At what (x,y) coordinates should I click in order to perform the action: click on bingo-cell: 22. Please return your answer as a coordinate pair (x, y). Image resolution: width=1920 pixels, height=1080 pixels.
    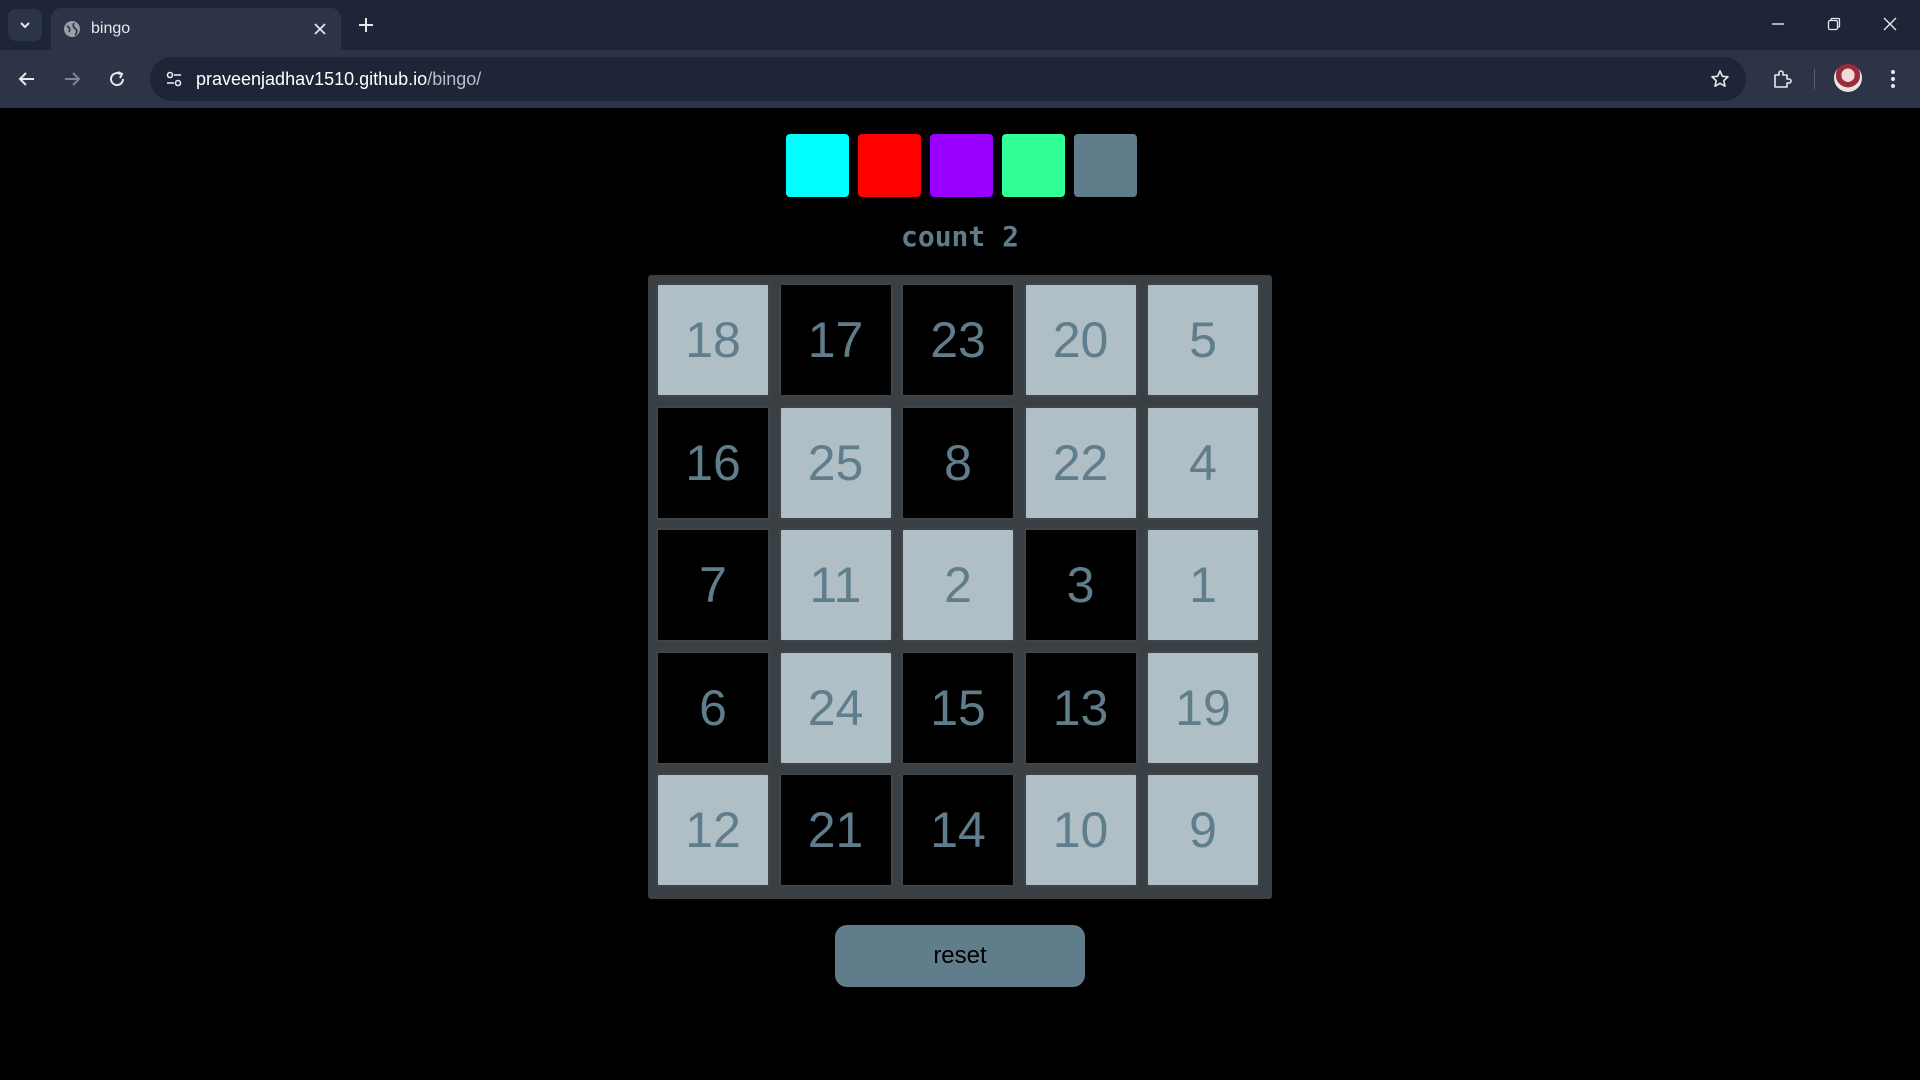
    Looking at the image, I should click on (1080, 462).